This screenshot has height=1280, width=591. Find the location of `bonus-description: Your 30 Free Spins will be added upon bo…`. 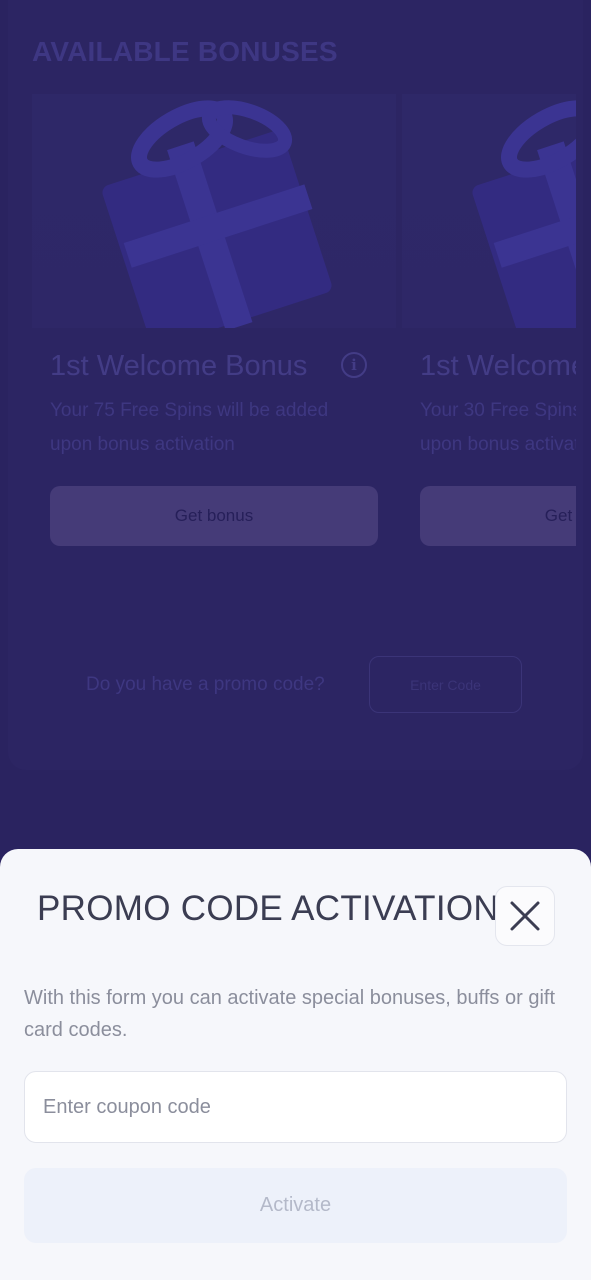

bonus-description: Your 30 Free Spins will be added upon bo… is located at coordinates (498, 428).